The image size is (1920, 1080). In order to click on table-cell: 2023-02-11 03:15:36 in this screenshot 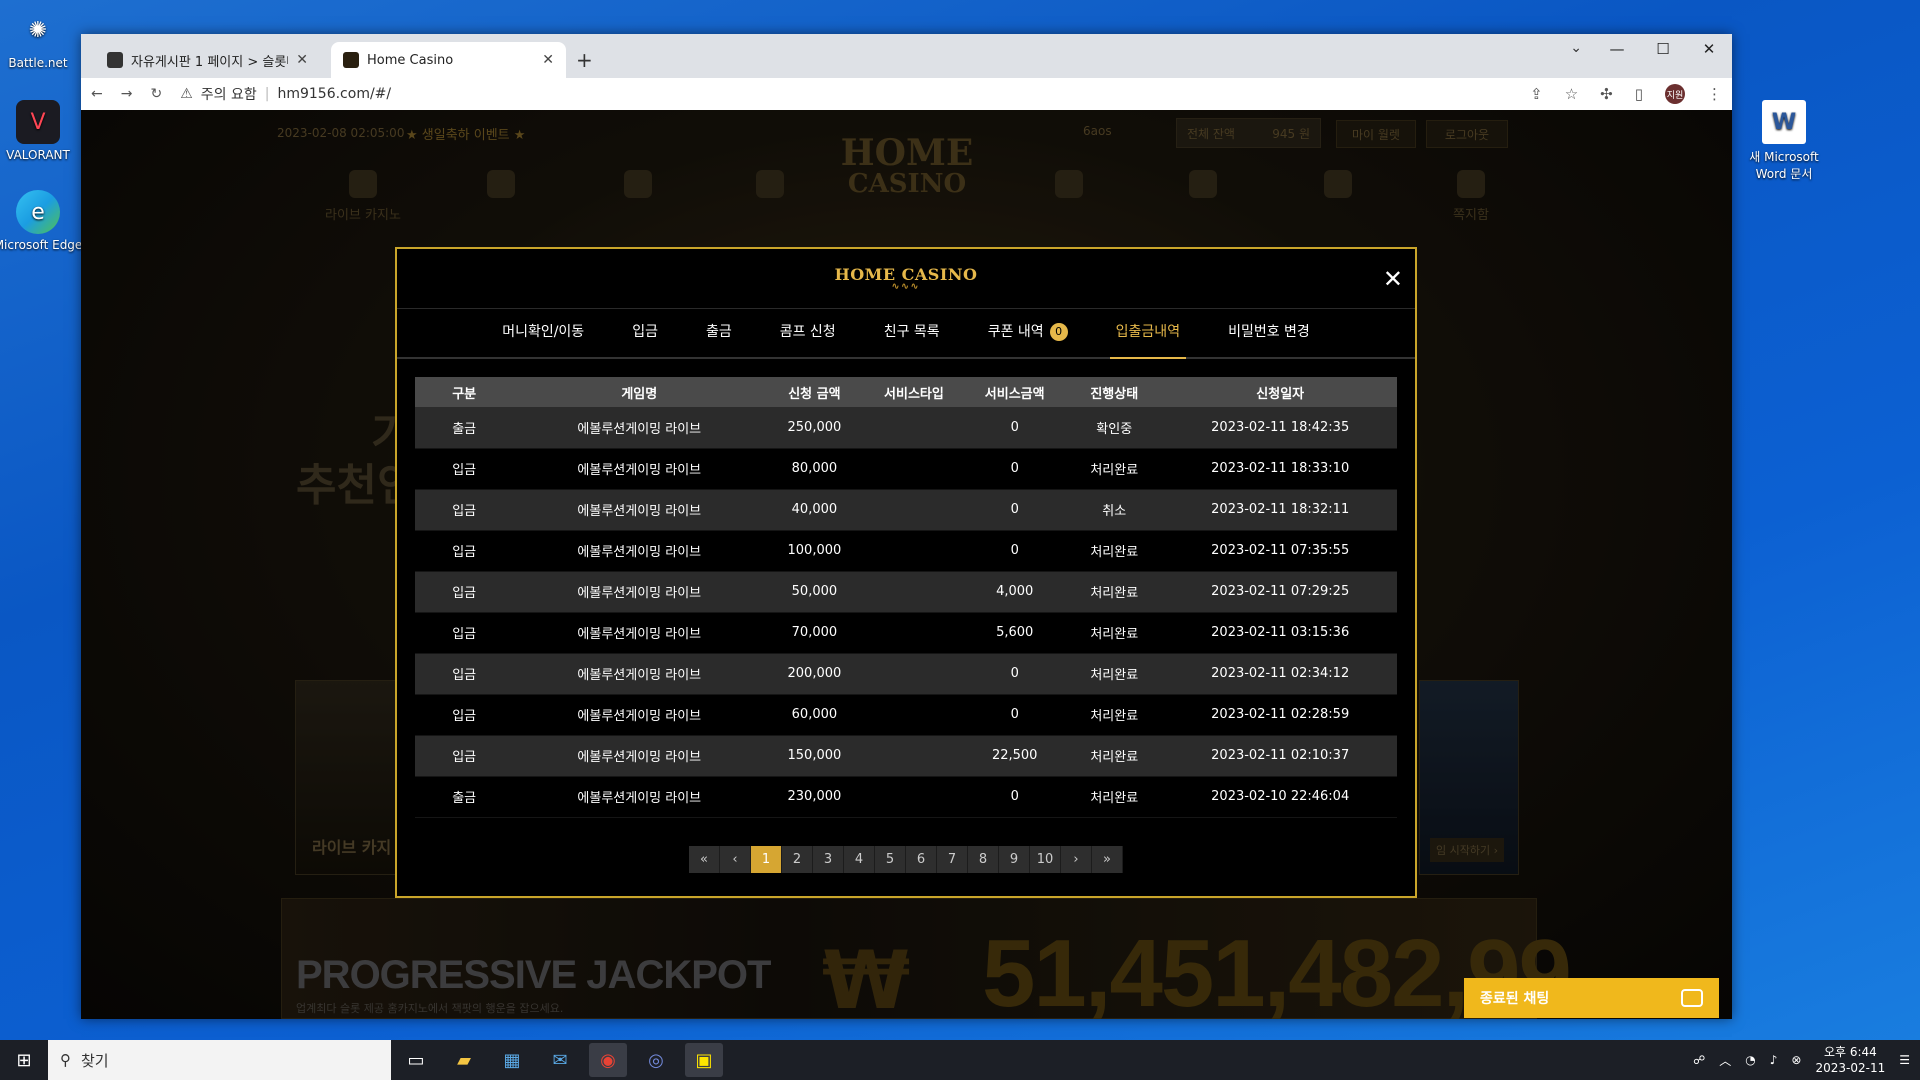, I will do `click(1280, 633)`.